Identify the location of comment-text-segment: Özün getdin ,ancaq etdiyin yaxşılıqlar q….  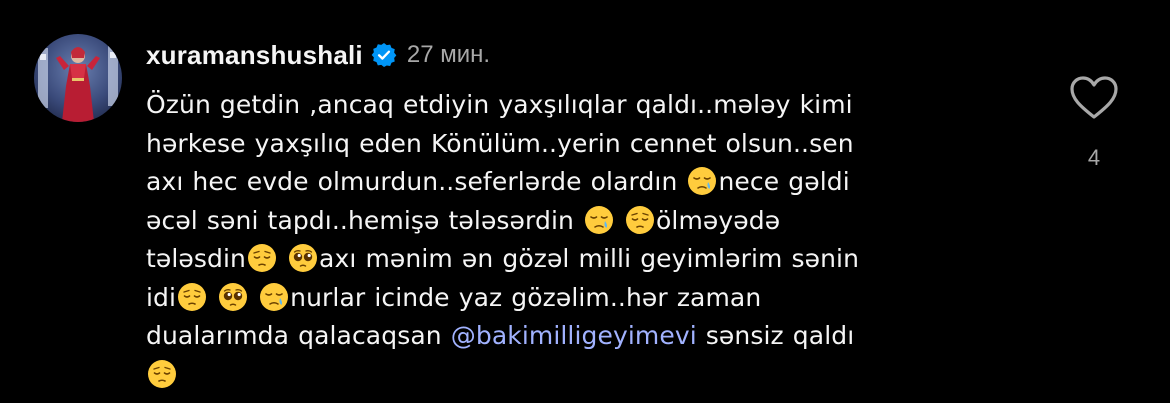
(499, 104).